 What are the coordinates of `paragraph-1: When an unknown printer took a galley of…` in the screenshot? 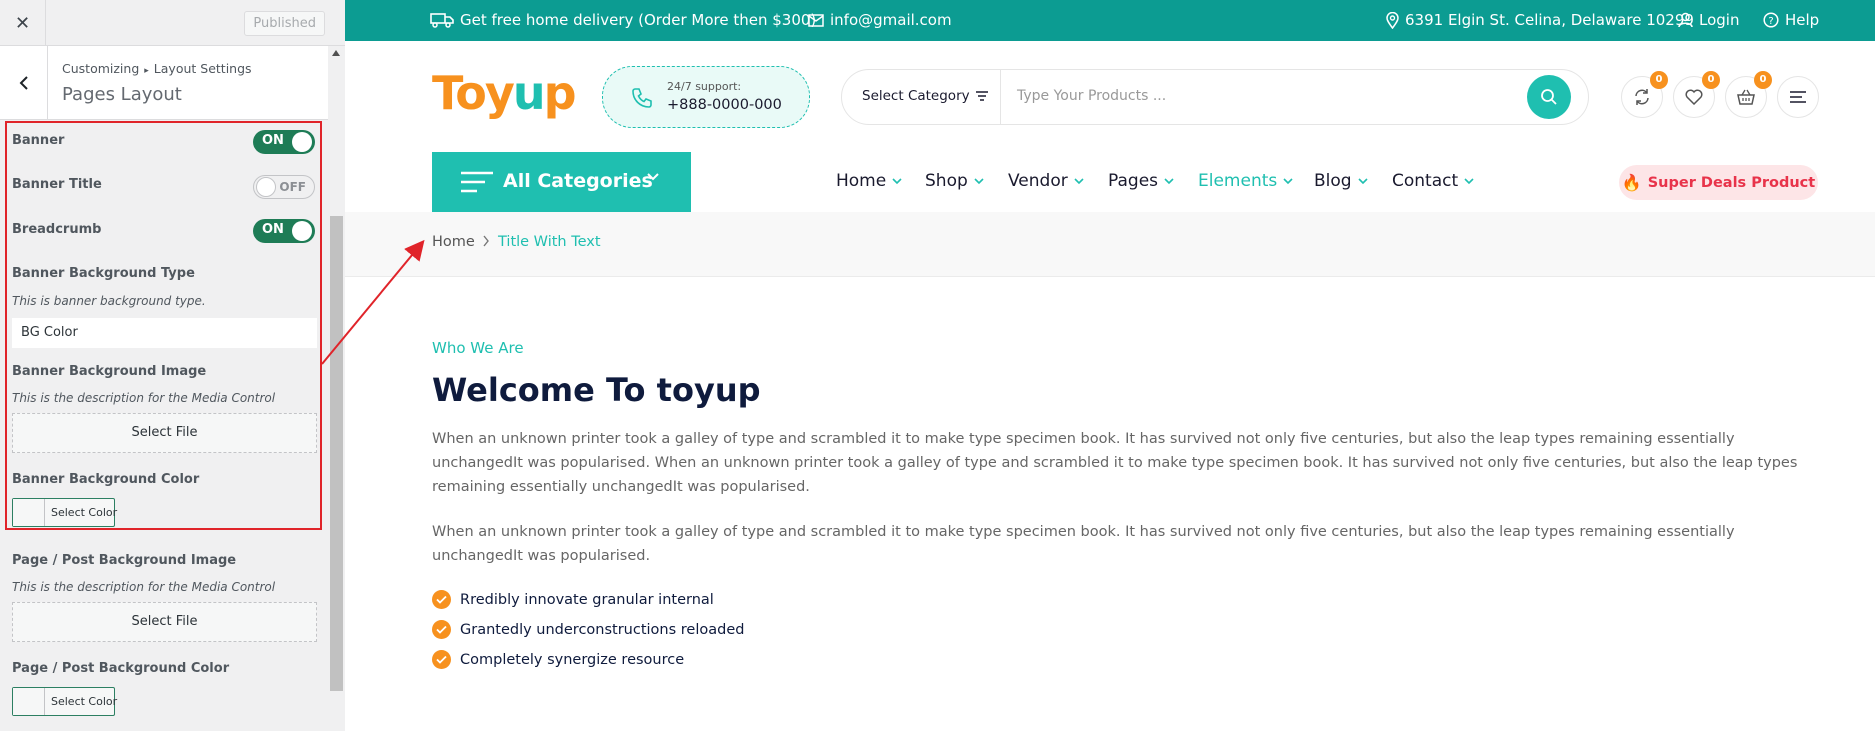 It's located at (1115, 463).